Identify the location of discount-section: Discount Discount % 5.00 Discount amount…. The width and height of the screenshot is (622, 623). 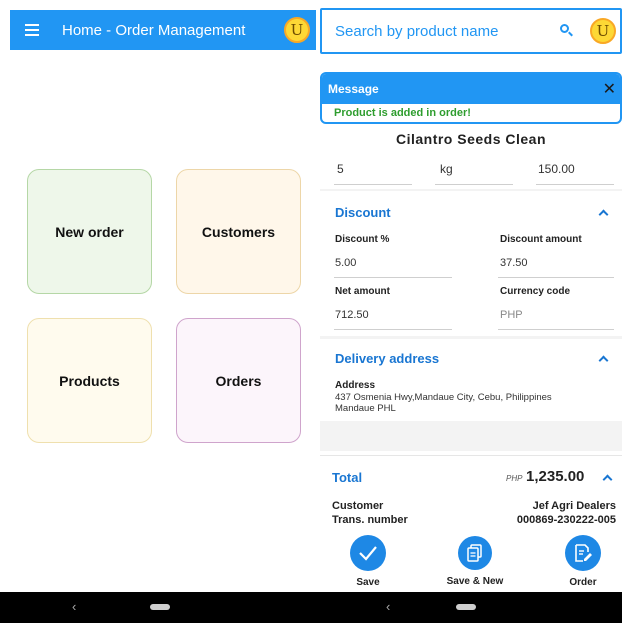
(471, 263).